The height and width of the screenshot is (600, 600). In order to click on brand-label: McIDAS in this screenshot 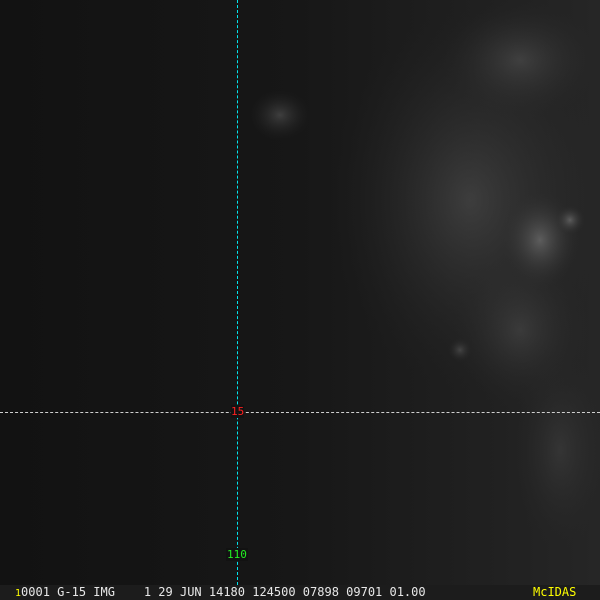, I will do `click(555, 592)`.